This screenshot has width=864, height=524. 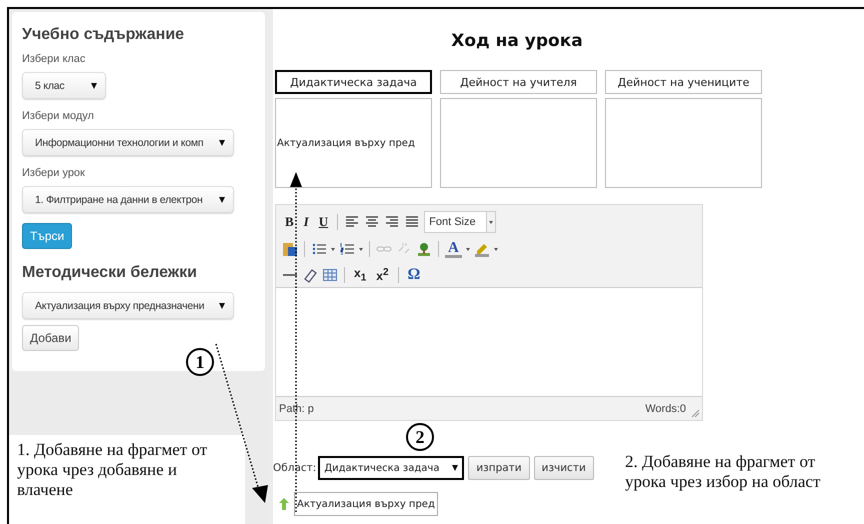 What do you see at coordinates (414, 275) in the screenshot?
I see `special-character-button: Ω` at bounding box center [414, 275].